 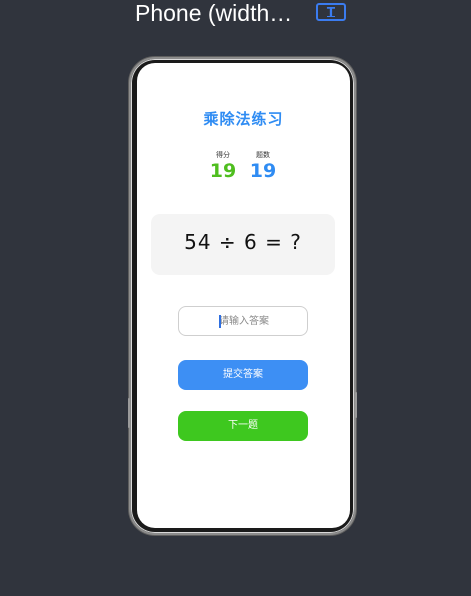 What do you see at coordinates (356, 405) in the screenshot?
I see `phone-side-button-right` at bounding box center [356, 405].